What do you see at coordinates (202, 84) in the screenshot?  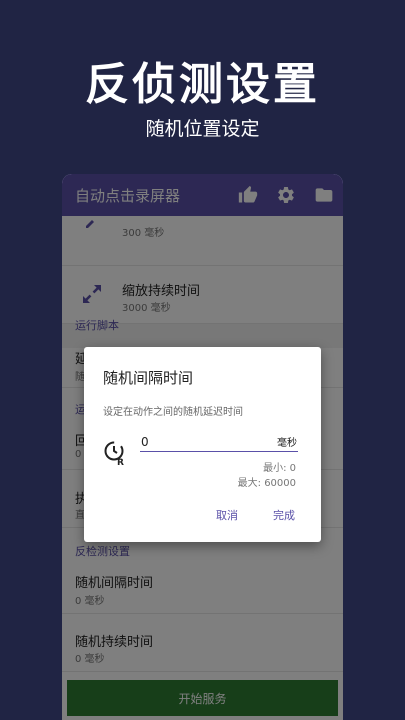 I see `promo-title: 反侦测设置` at bounding box center [202, 84].